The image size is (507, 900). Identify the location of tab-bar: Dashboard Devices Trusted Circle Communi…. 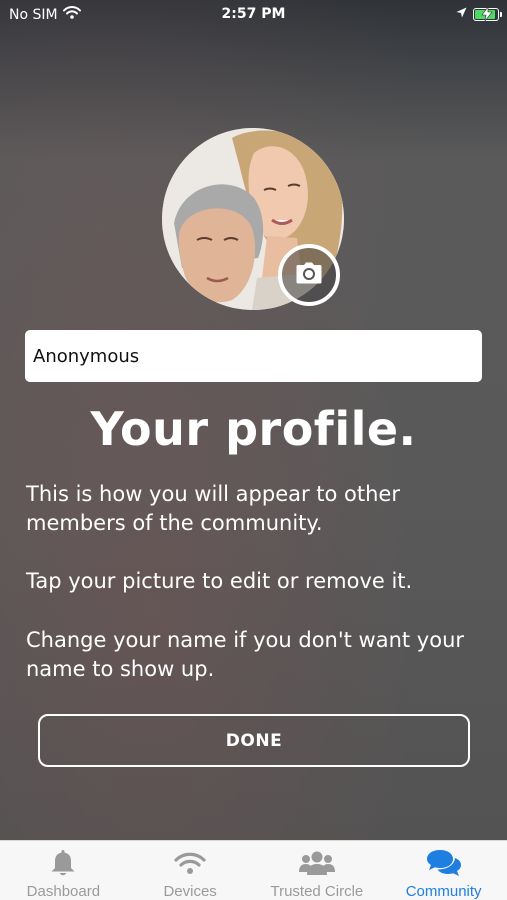
(253, 870).